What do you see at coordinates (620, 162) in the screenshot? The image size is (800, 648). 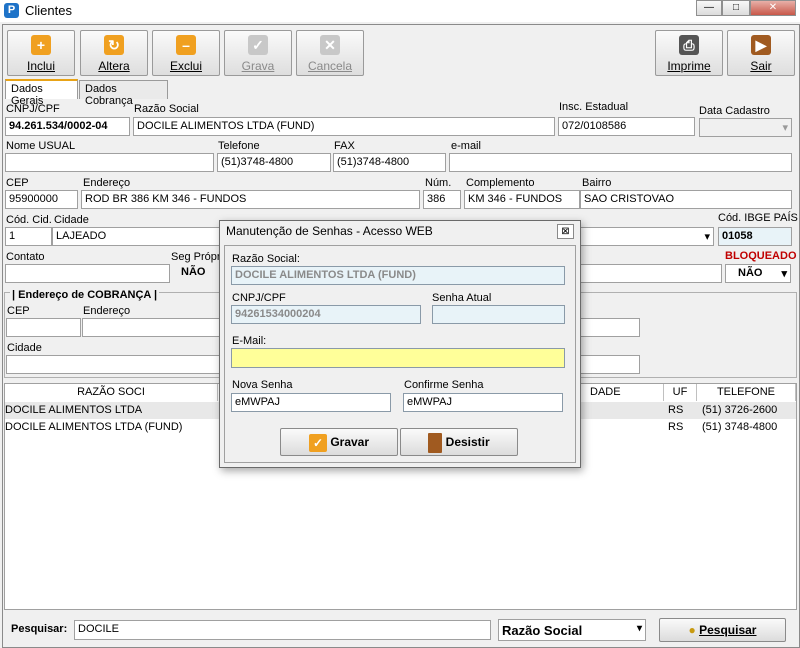 I see `email-field` at bounding box center [620, 162].